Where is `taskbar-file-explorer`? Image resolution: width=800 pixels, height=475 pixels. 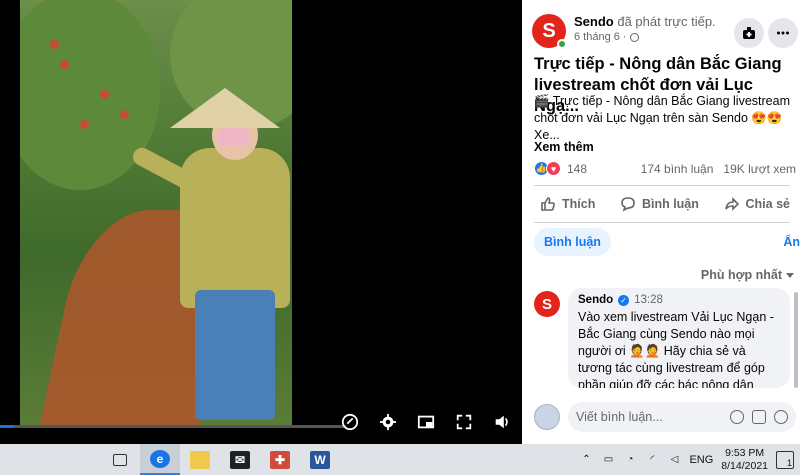 taskbar-file-explorer is located at coordinates (200, 459).